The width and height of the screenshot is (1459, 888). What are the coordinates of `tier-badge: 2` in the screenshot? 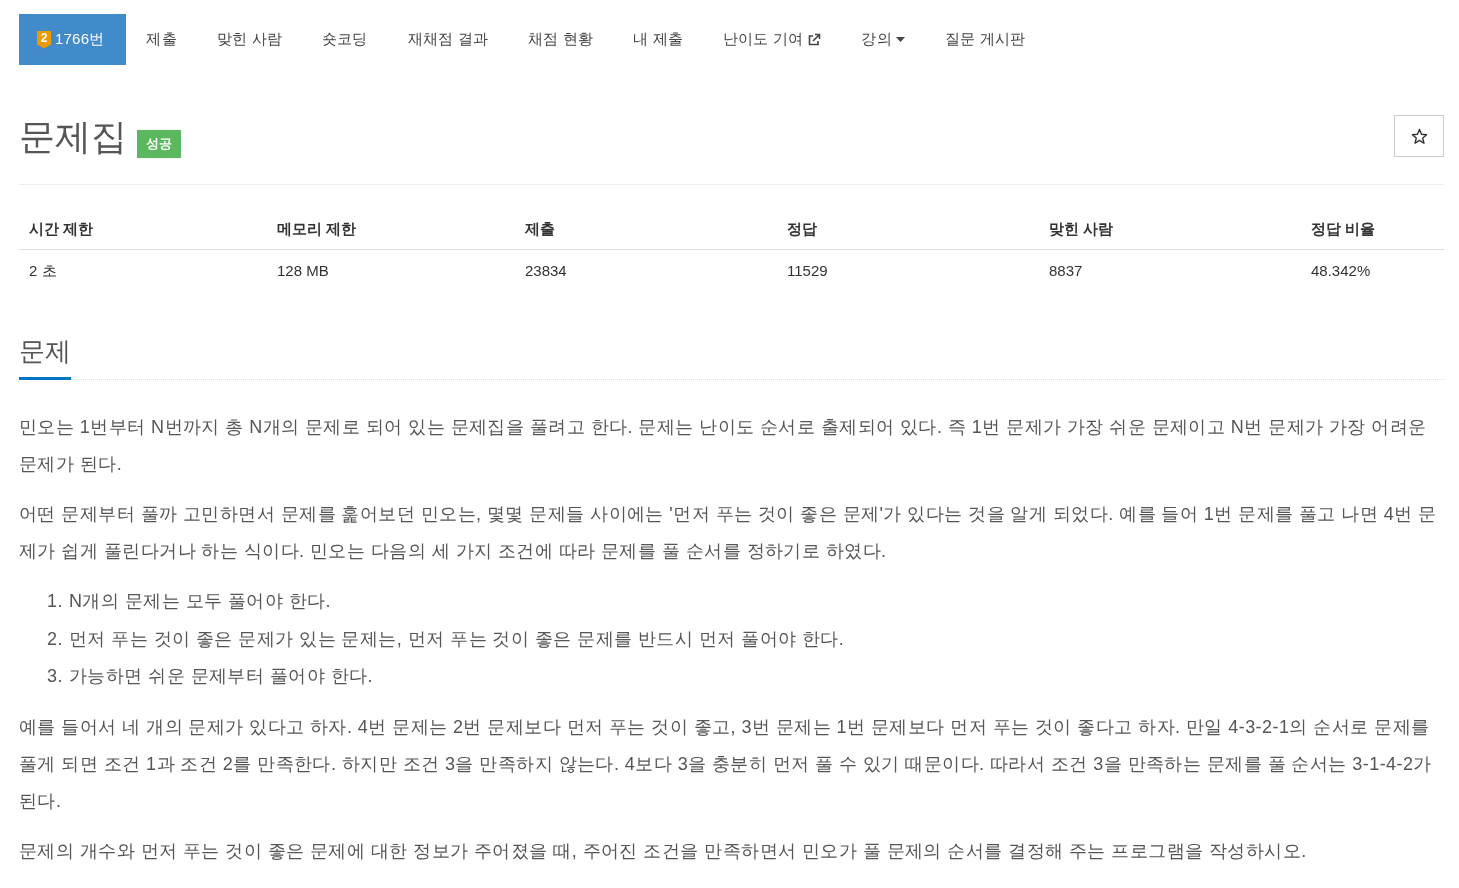 It's located at (44, 39).